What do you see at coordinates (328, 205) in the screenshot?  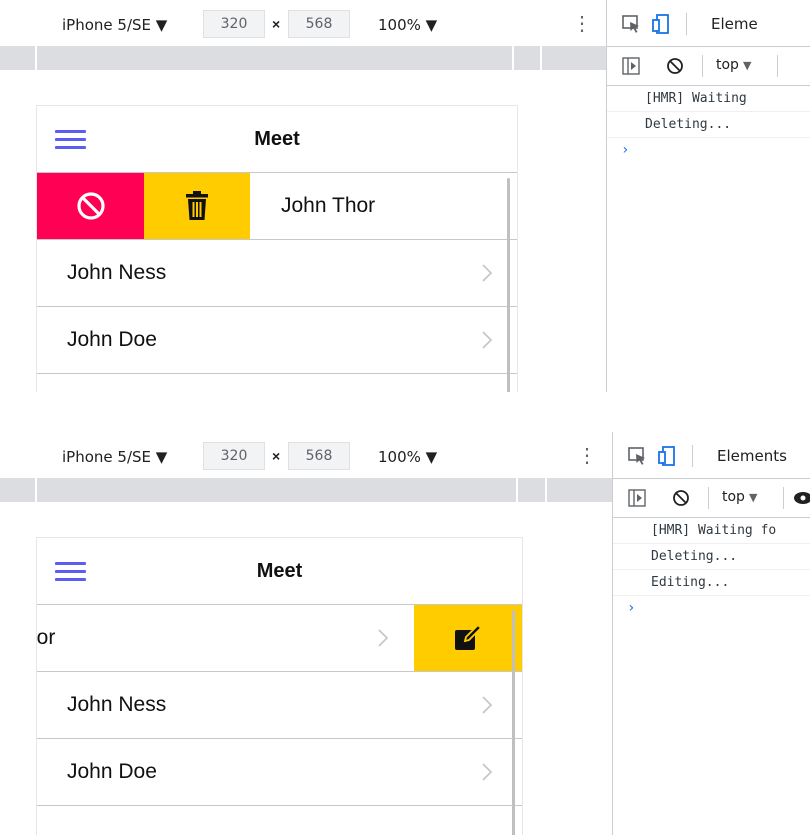 I see `contact-name: John Thor` at bounding box center [328, 205].